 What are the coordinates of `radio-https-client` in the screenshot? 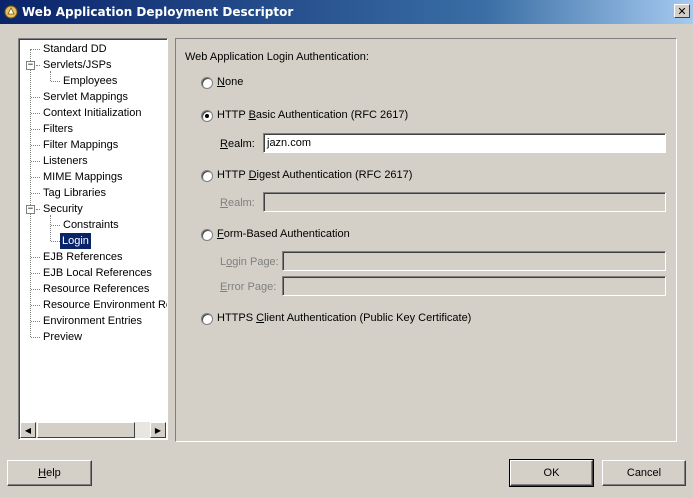 It's located at (207, 319).